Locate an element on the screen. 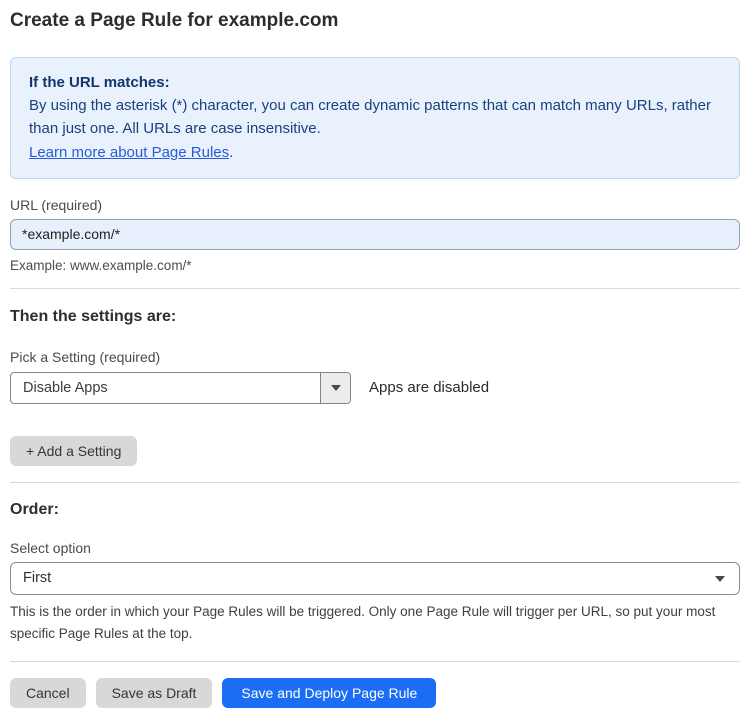  setting-picker-row: Disable Apps Apps are disabled is located at coordinates (375, 387).